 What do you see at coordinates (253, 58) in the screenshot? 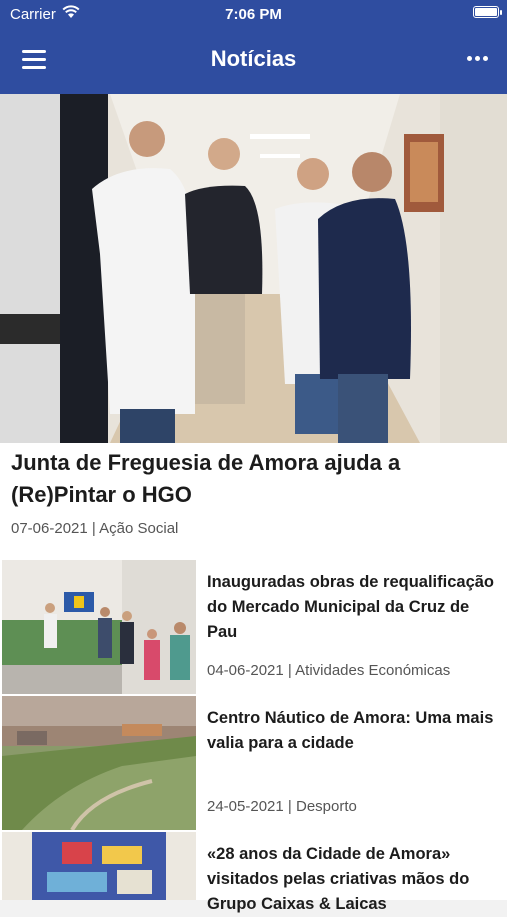
I see `page-title: Notícias` at bounding box center [253, 58].